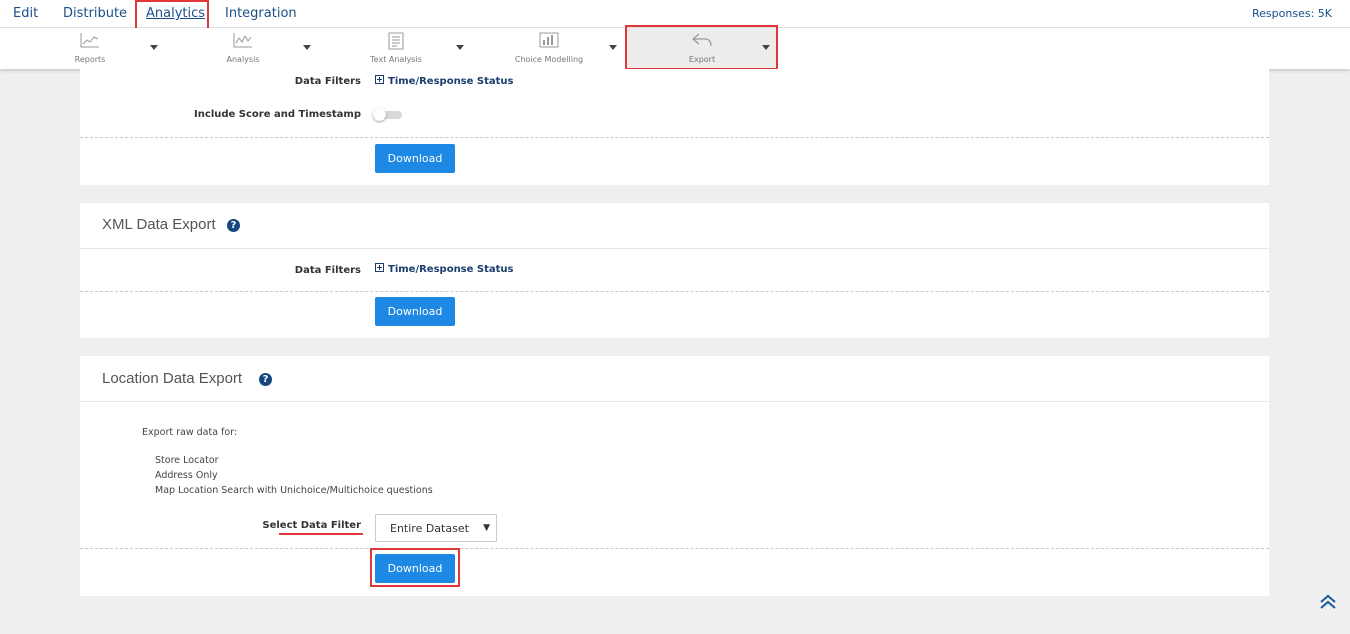 Image resolution: width=1350 pixels, height=634 pixels. What do you see at coordinates (186, 475) in the screenshot?
I see `list-item: Address Only` at bounding box center [186, 475].